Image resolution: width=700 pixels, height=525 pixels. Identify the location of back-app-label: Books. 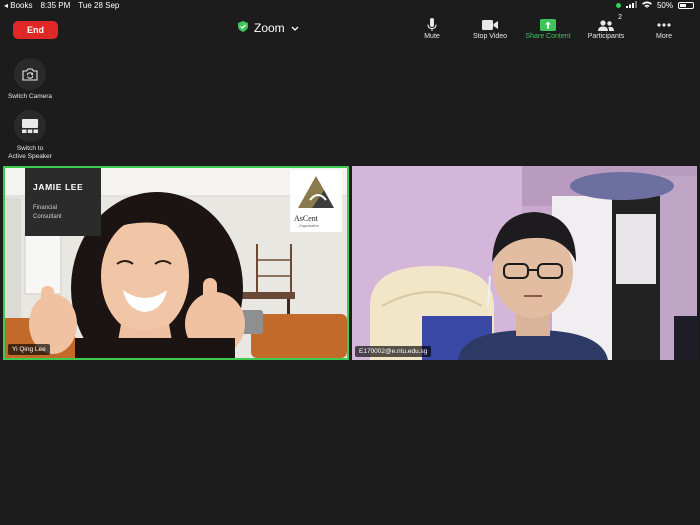
(21, 5).